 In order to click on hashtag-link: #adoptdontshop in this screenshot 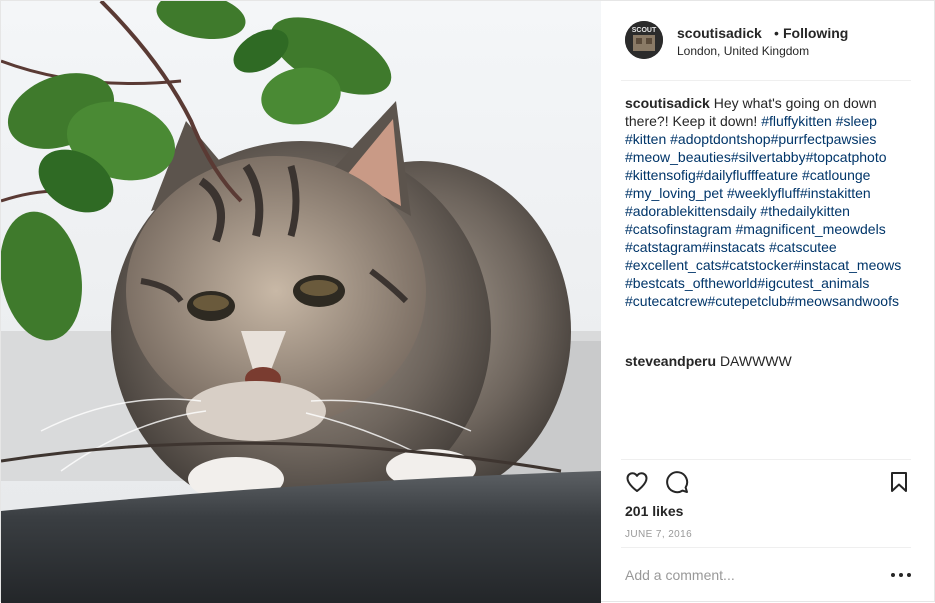, I will do `click(720, 139)`.